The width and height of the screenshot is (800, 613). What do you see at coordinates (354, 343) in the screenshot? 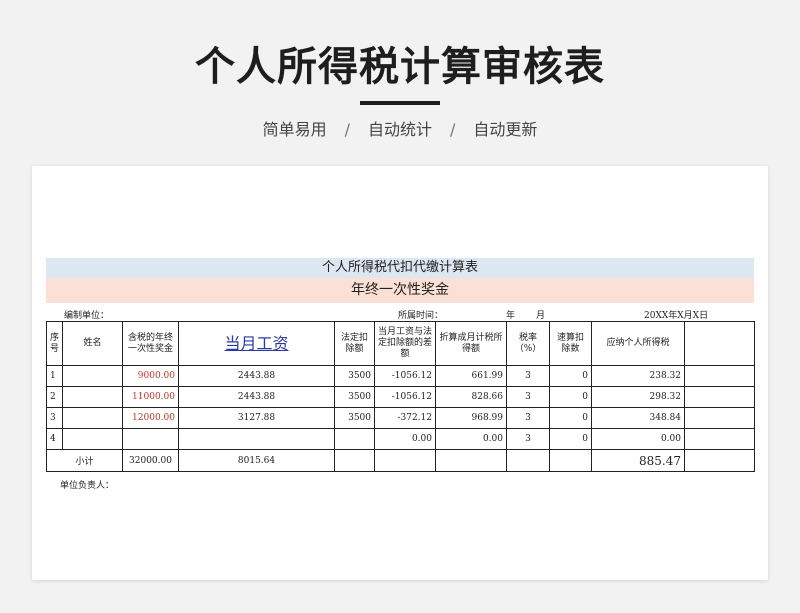
I see `col-header-deduct: 法定扣除额` at bounding box center [354, 343].